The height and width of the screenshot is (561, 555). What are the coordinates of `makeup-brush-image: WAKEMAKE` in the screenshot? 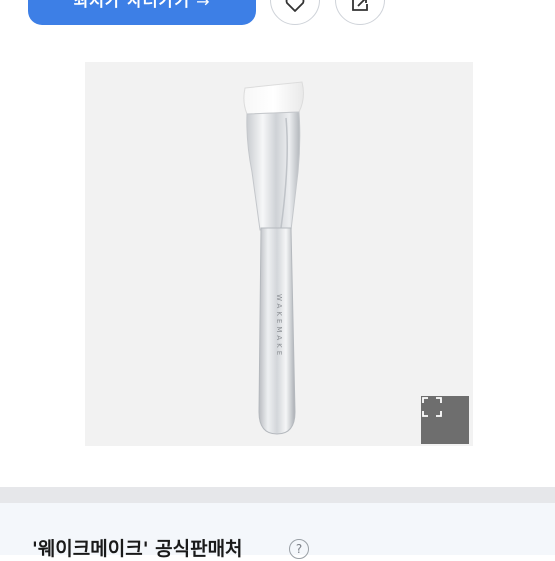 It's located at (273, 258).